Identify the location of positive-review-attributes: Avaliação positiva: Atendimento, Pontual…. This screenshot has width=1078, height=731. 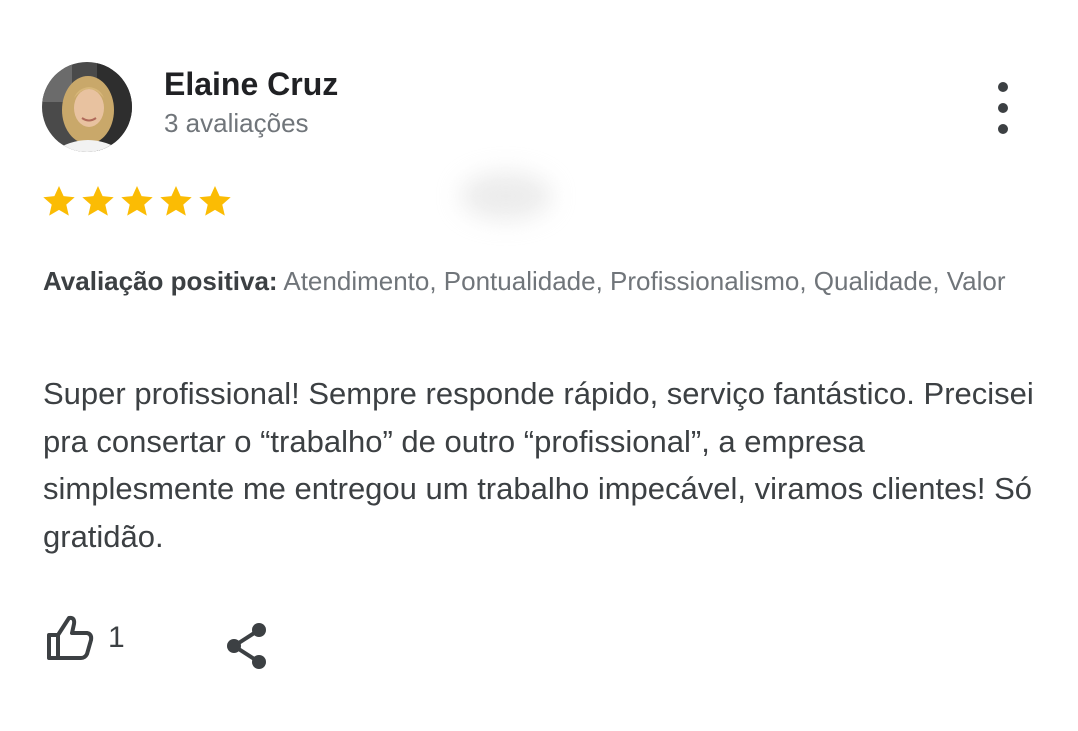
(538, 281).